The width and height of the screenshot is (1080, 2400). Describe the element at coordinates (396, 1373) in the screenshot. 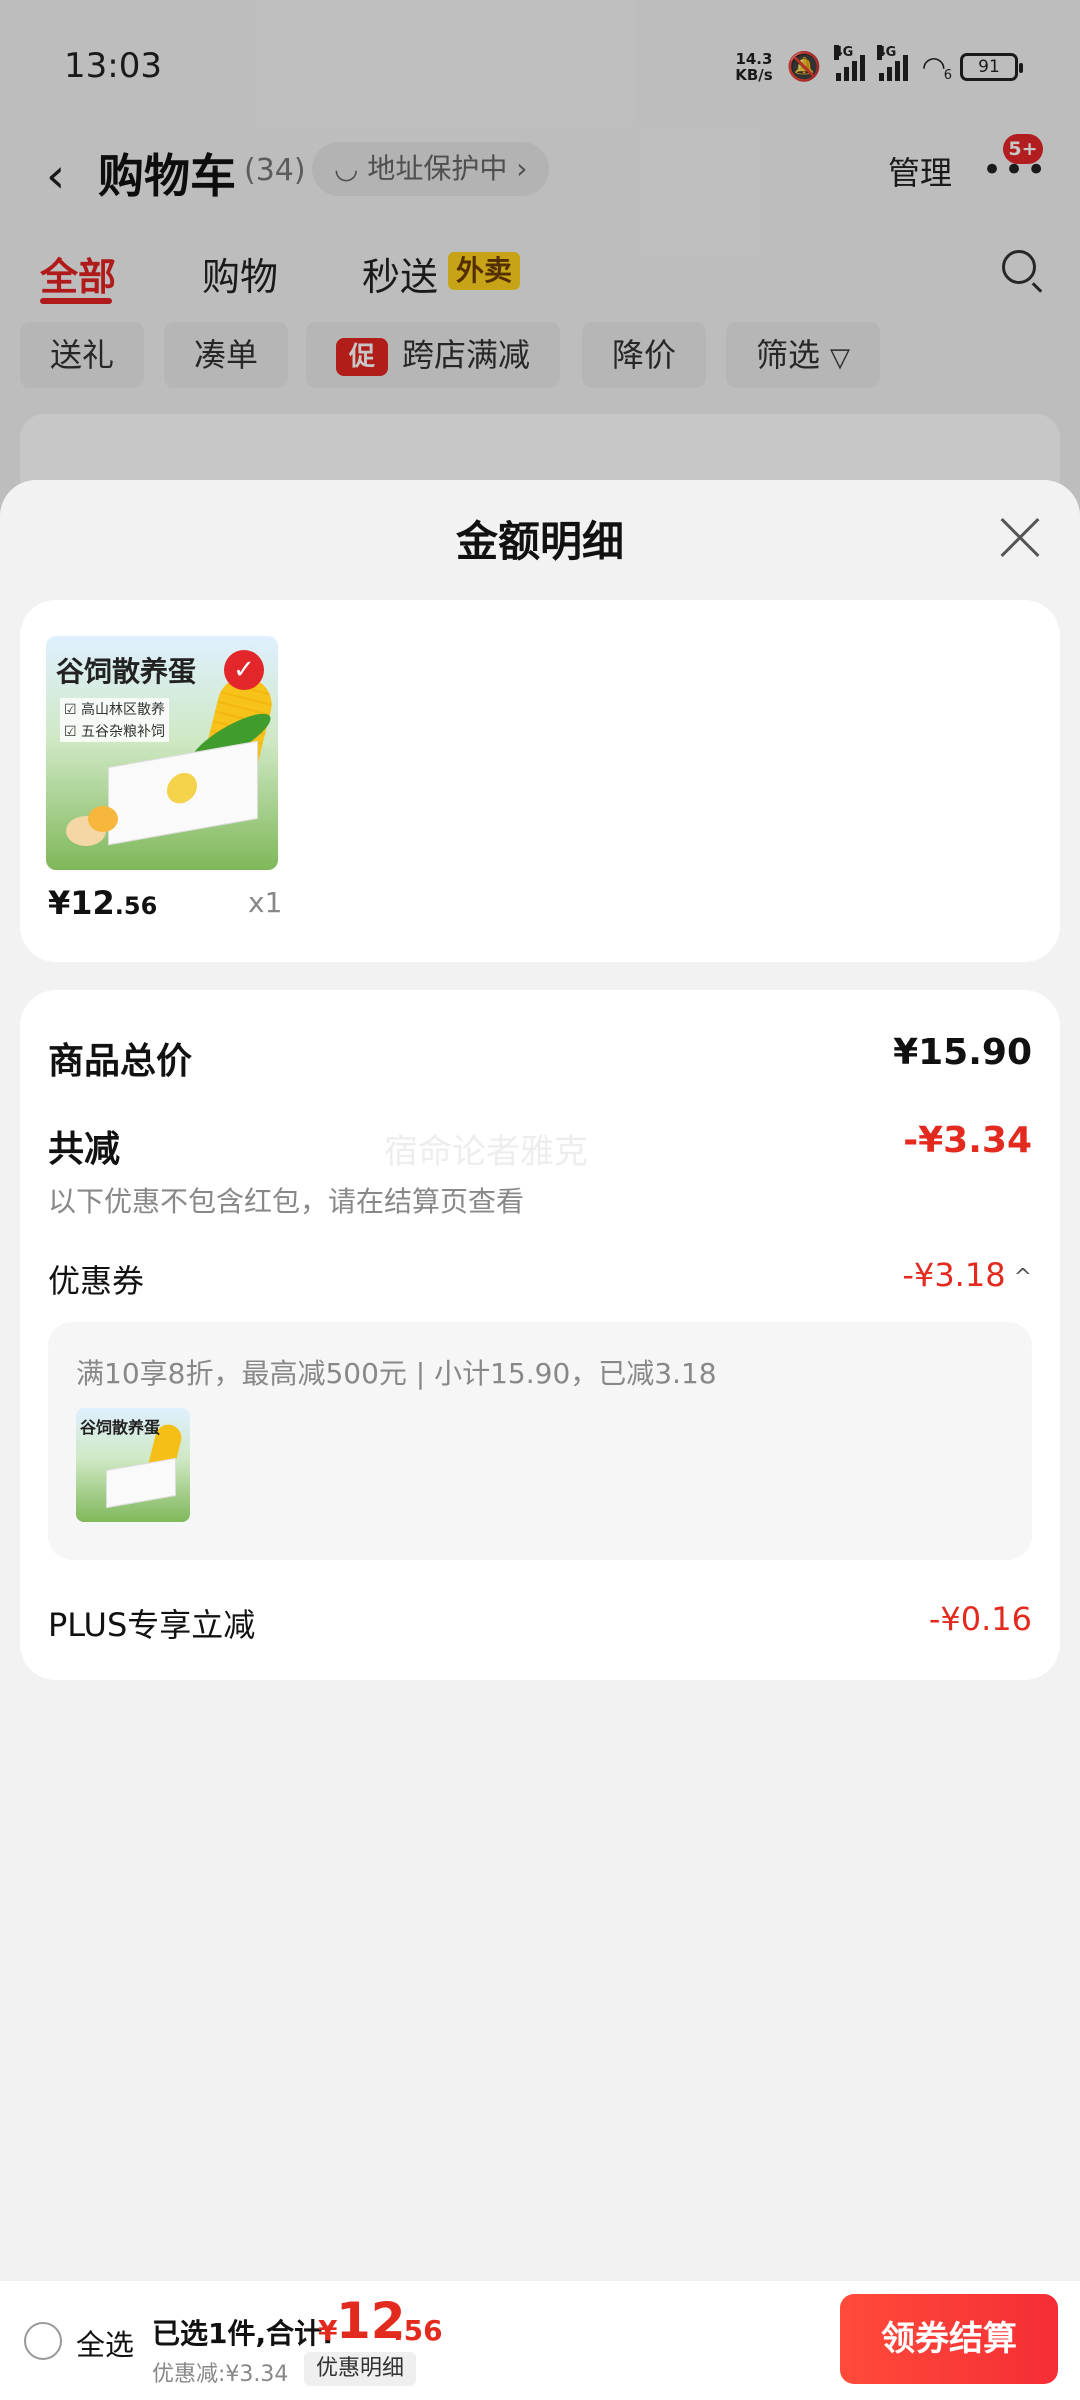

I see `coupon-description: 满10享8折，最高减500元 | 小计15.90，已减3.18` at that location.